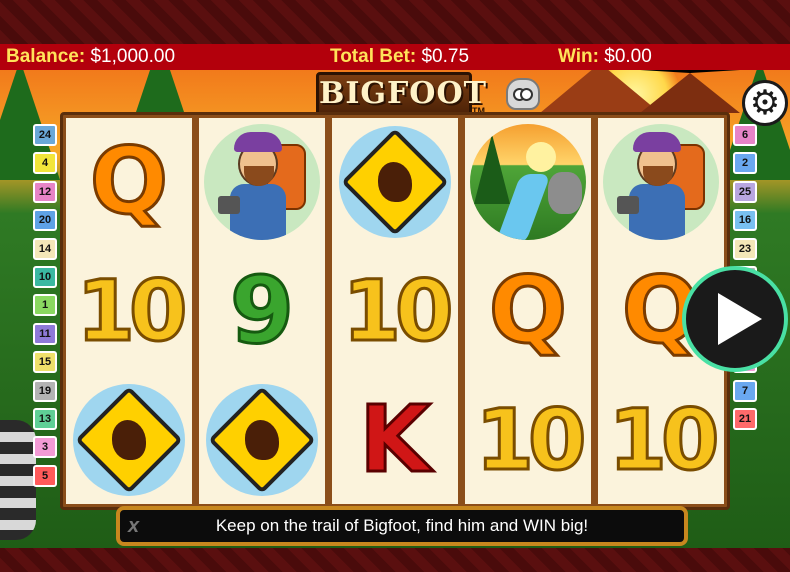  Describe the element at coordinates (45, 276) in the screenshot. I see `payline-indicator-left: 10` at that location.